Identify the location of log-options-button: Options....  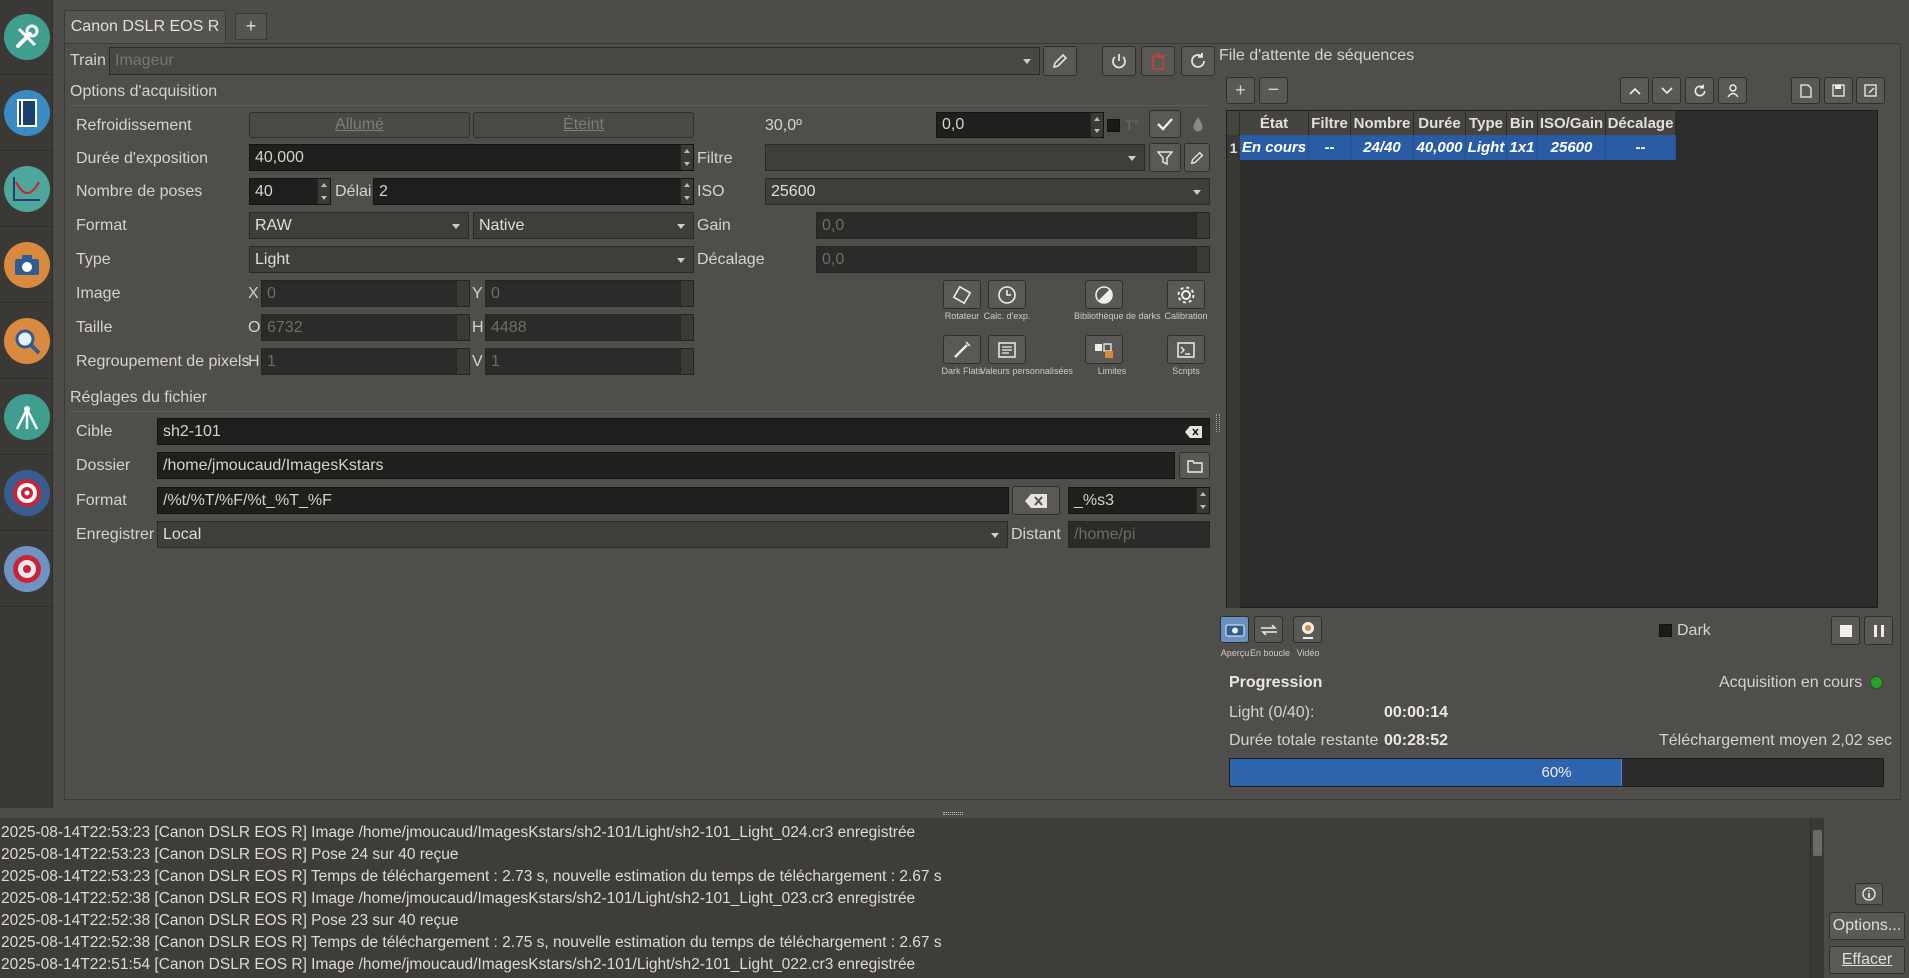
(1867, 926).